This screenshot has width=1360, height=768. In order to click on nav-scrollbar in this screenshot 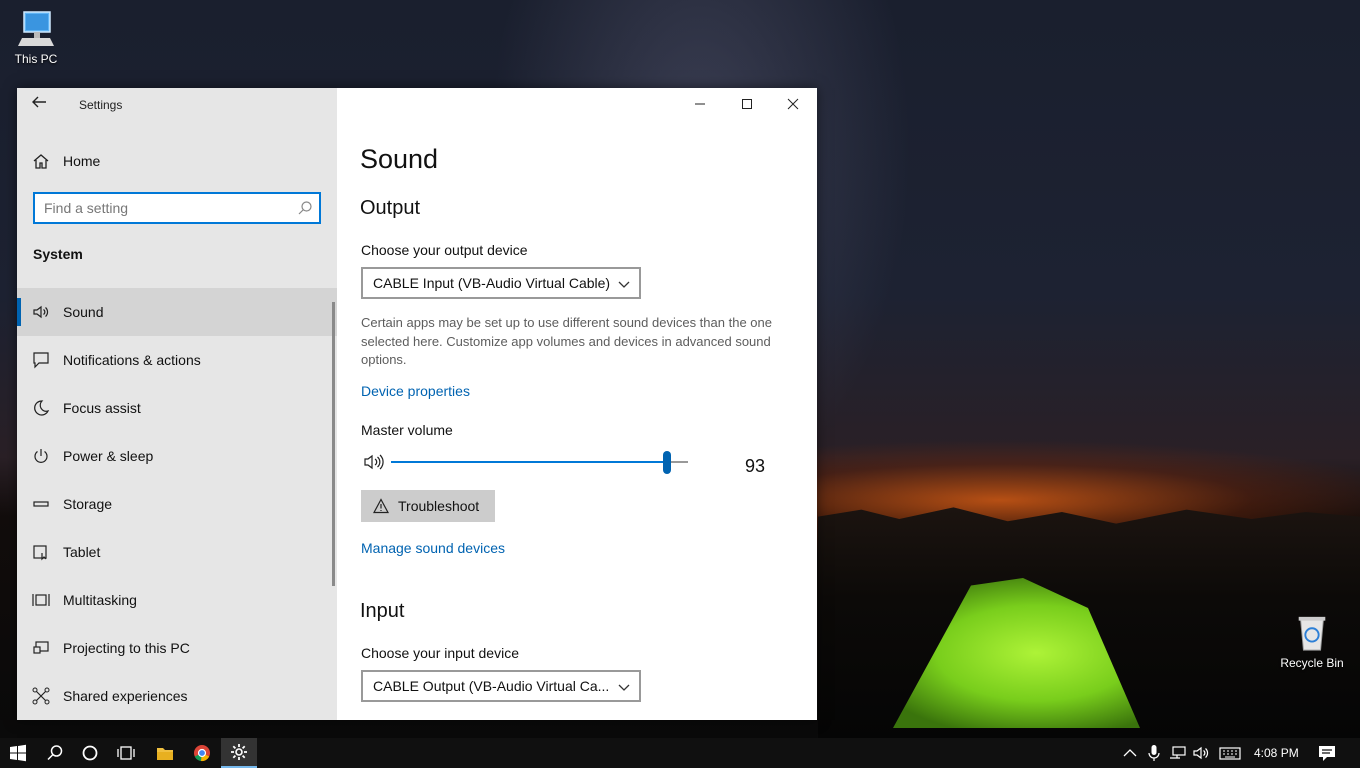, I will do `click(333, 444)`.